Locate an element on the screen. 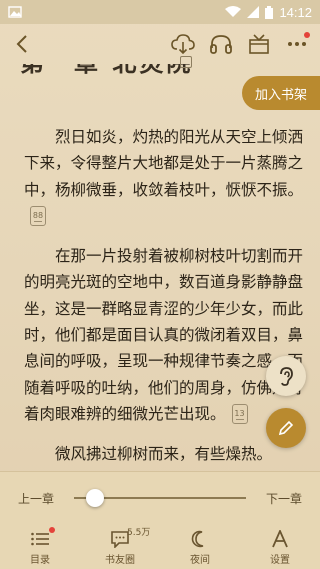 The image size is (320, 569). back-button is located at coordinates (22, 44).